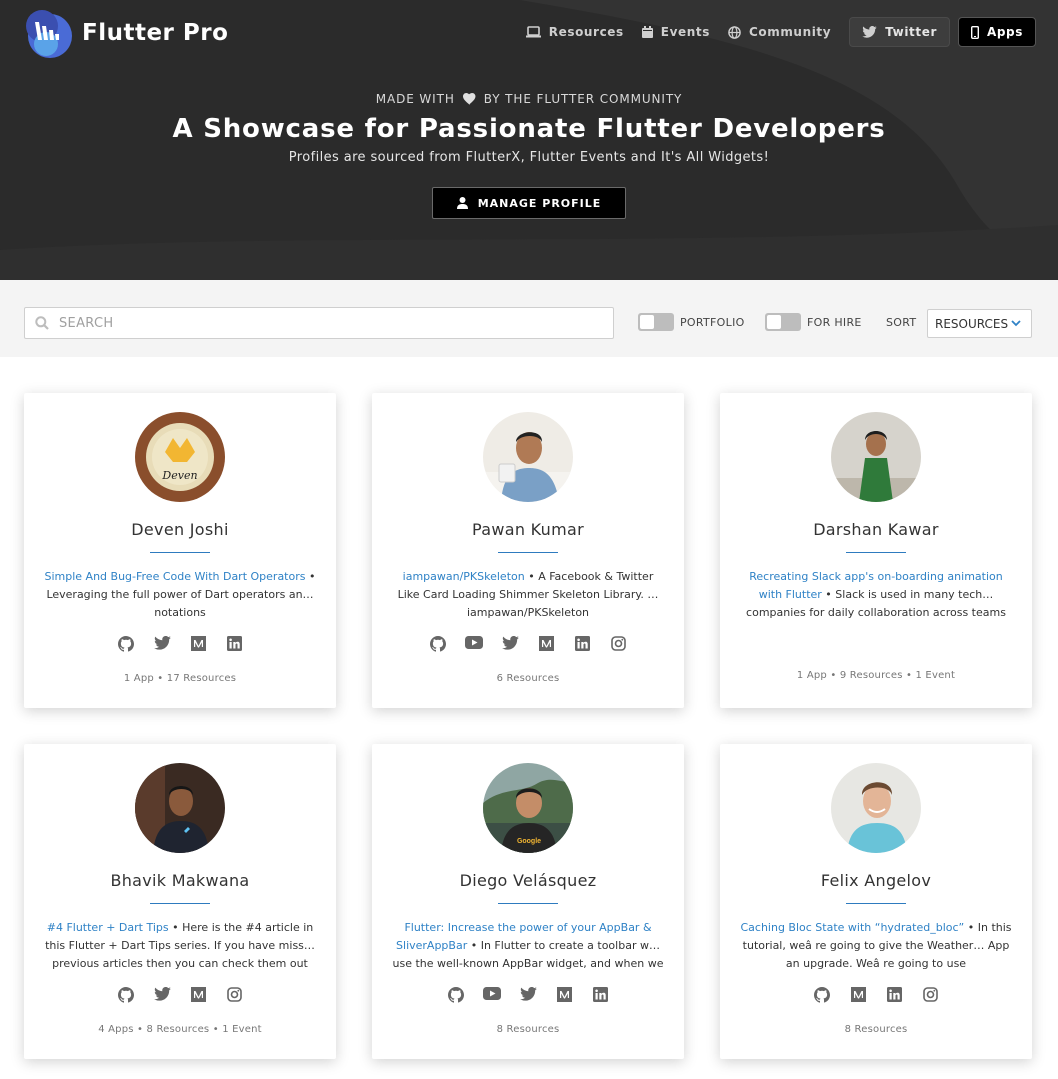  Describe the element at coordinates (834, 322) in the screenshot. I see `for-hire-label: FOR HIRE` at that location.